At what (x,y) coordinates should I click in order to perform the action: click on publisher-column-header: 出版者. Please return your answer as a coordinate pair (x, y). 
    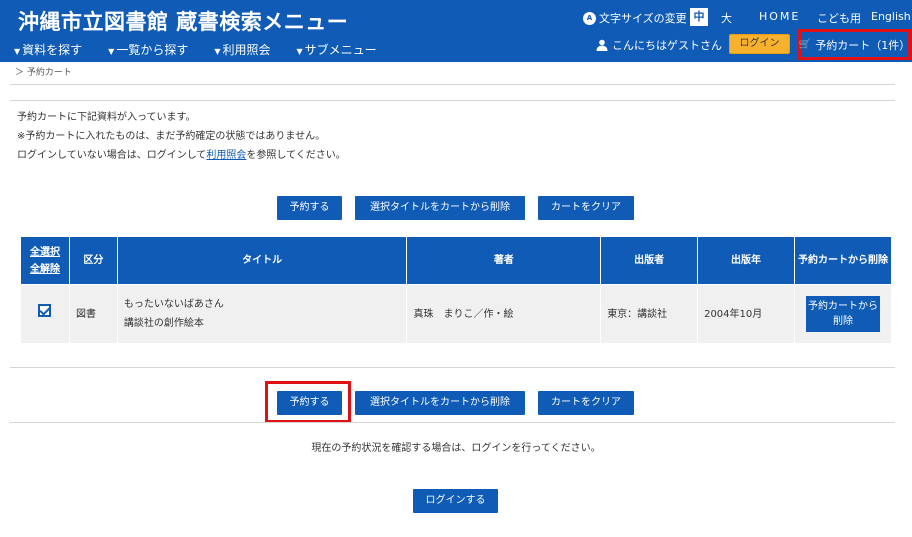
    Looking at the image, I should click on (649, 260).